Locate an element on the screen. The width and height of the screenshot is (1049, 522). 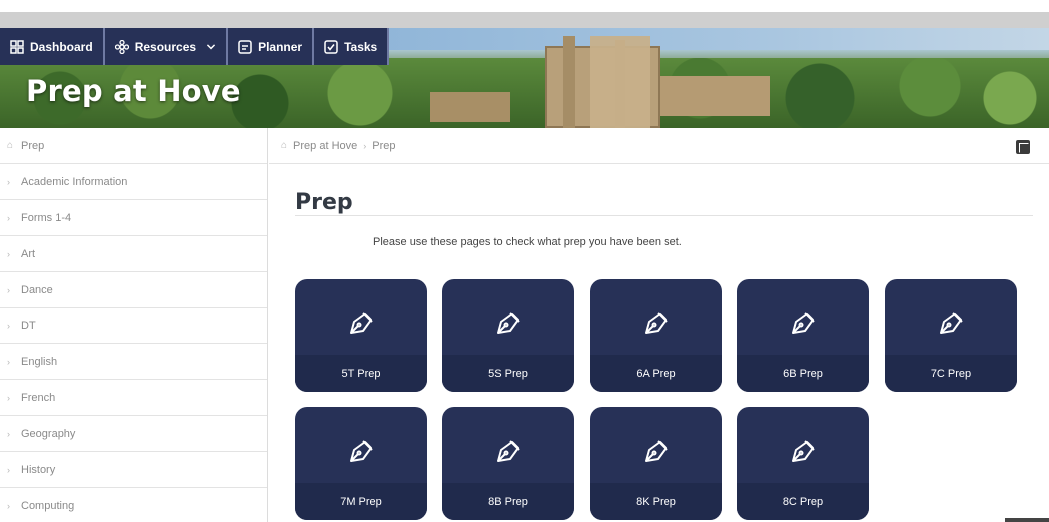
nav-resources-label: Resources is located at coordinates (165, 46).